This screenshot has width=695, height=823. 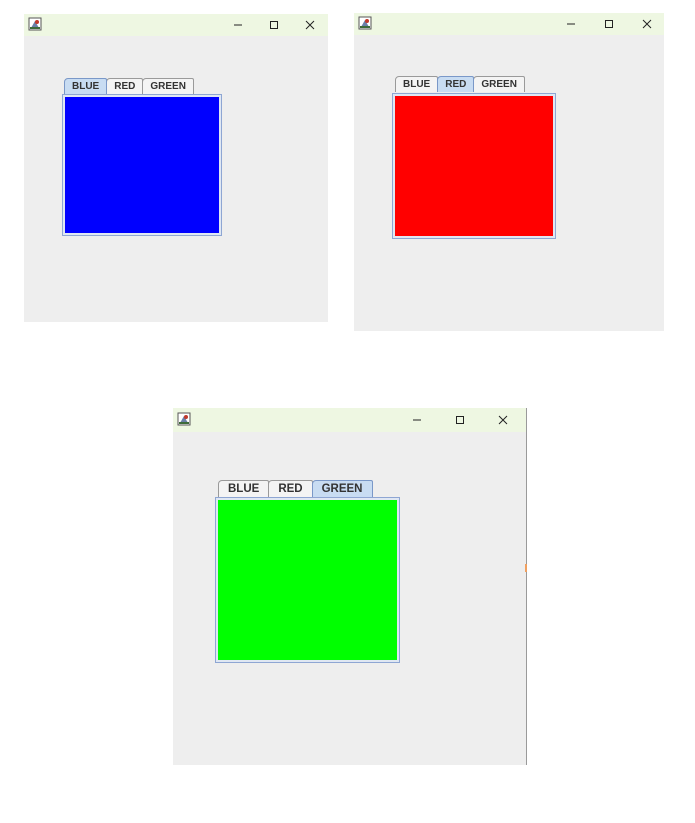 What do you see at coordinates (526, 568) in the screenshot?
I see `resize-edge-mark` at bounding box center [526, 568].